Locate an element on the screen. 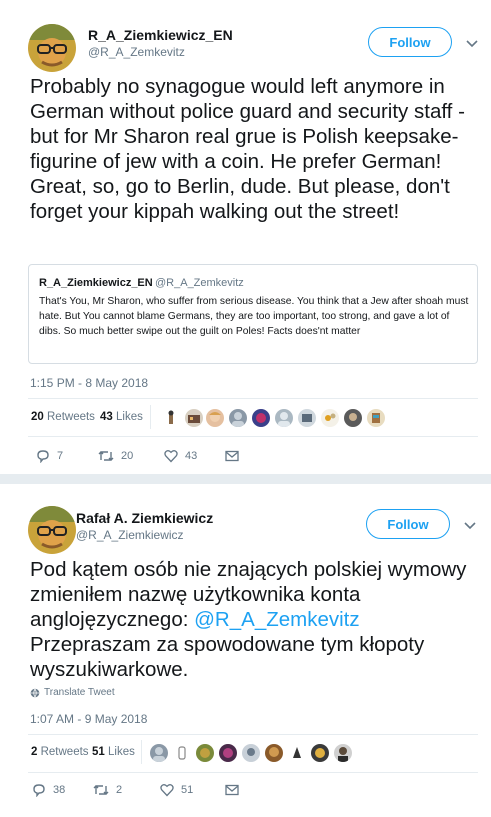 The height and width of the screenshot is (817, 491). retweet-count: 20 is located at coordinates (127, 456).